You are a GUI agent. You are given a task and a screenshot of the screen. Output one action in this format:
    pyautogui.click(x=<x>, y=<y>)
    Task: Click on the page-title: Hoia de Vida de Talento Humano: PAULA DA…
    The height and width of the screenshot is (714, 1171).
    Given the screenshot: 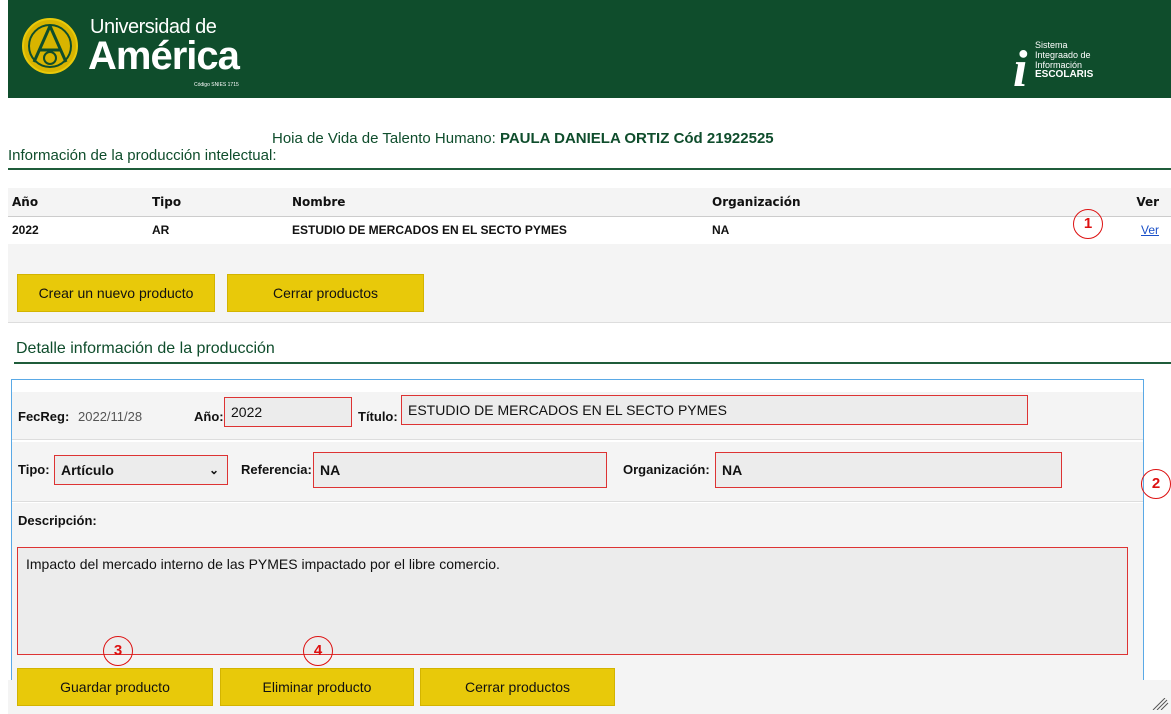 What is the action you would take?
    pyautogui.click(x=523, y=138)
    